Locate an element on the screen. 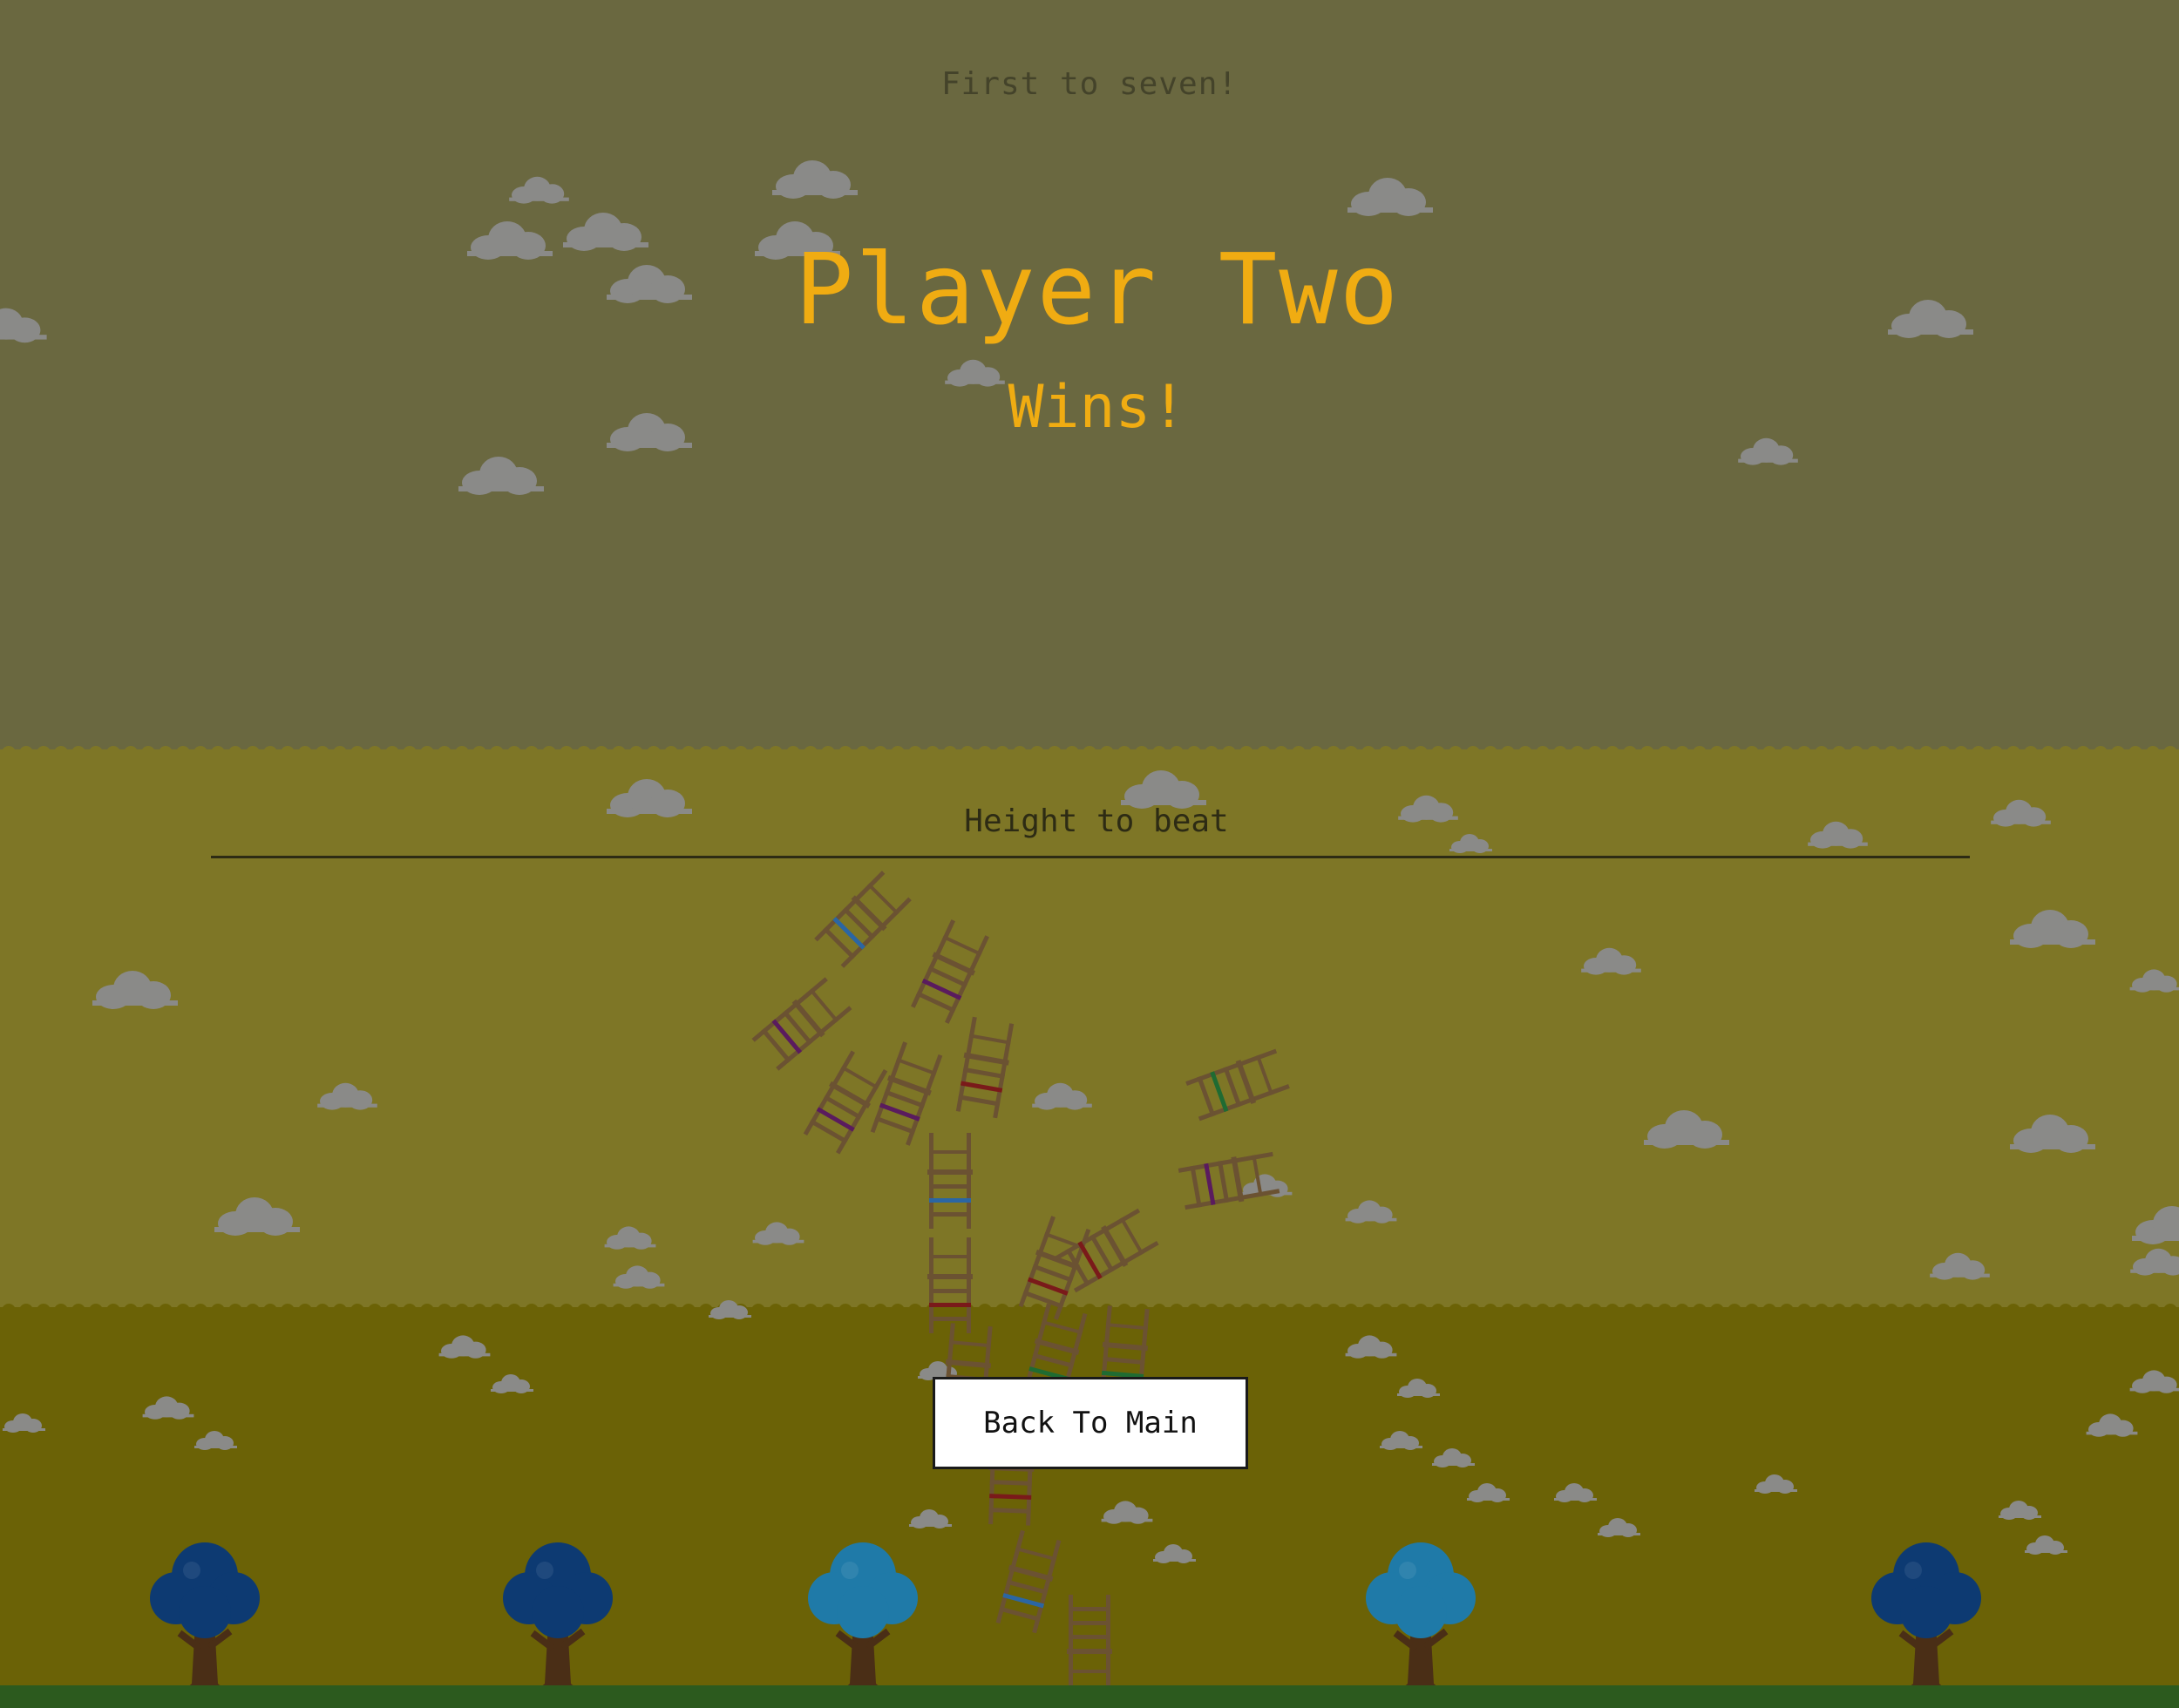 The width and height of the screenshot is (2179, 1708). back-to-main-button: Back To Main is located at coordinates (1090, 1423).